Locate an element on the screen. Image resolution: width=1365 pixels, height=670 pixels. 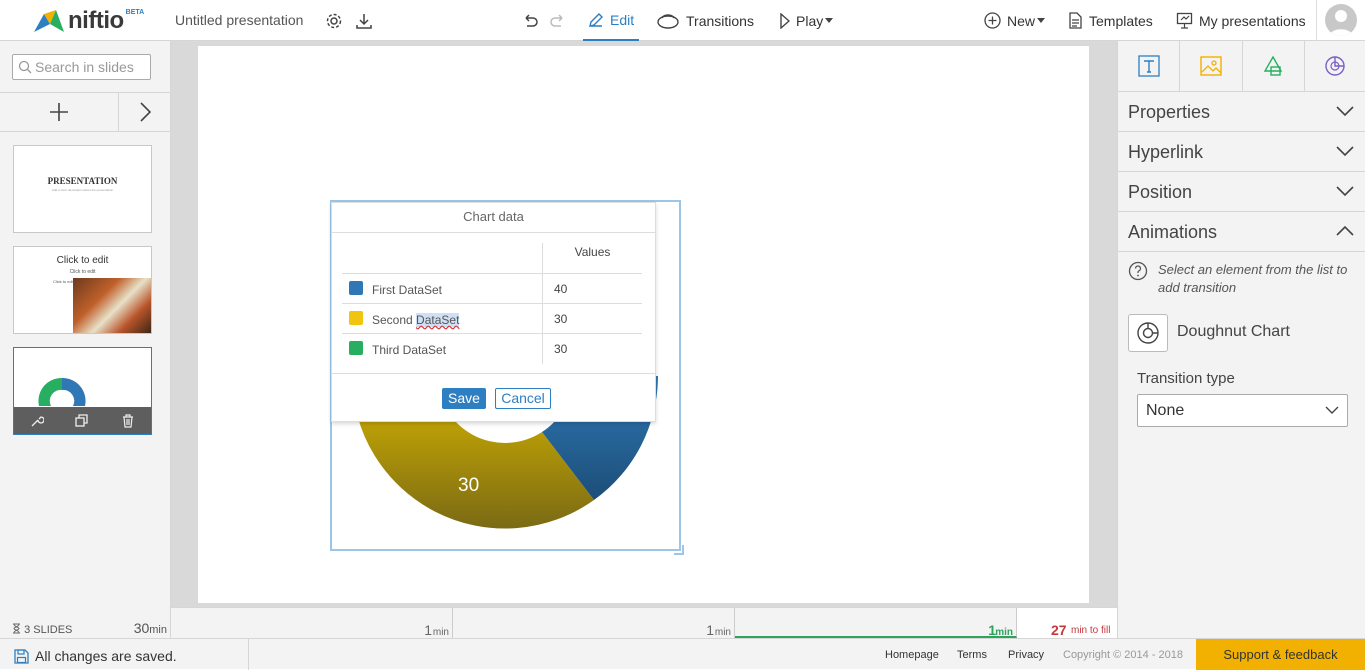
duplicate-icon is located at coordinates (82, 420).